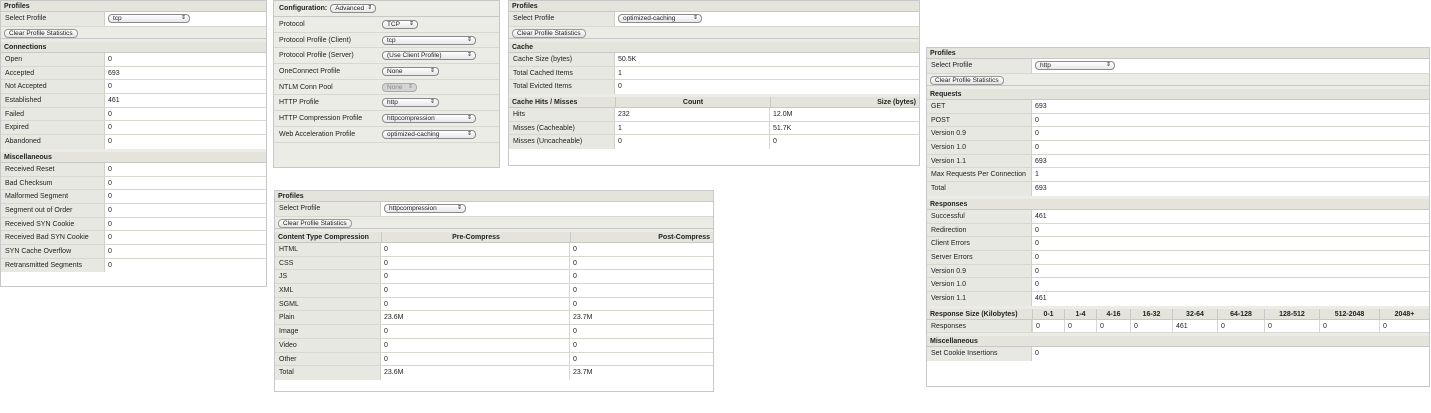 The image size is (1431, 413). Describe the element at coordinates (1404, 313) in the screenshot. I see `size-bucket-header: 2048+` at that location.